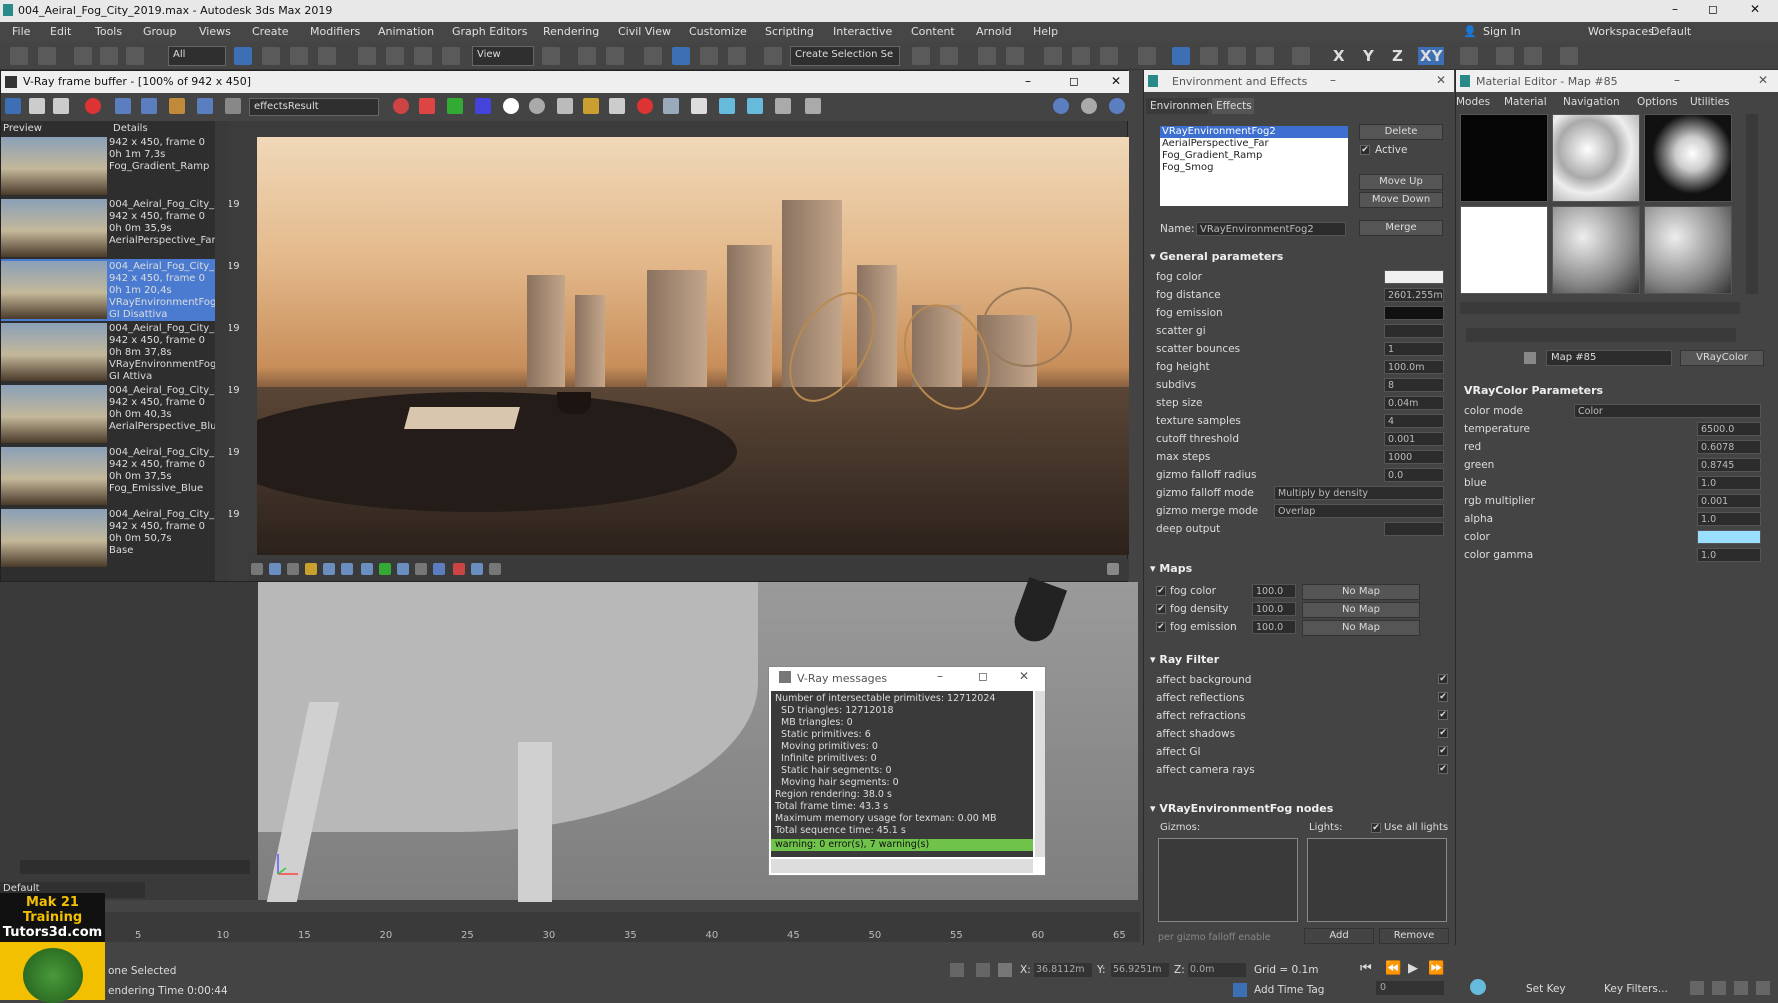 The image size is (1778, 1003). Describe the element at coordinates (243, 56) in the screenshot. I see `select-object-icon` at that location.